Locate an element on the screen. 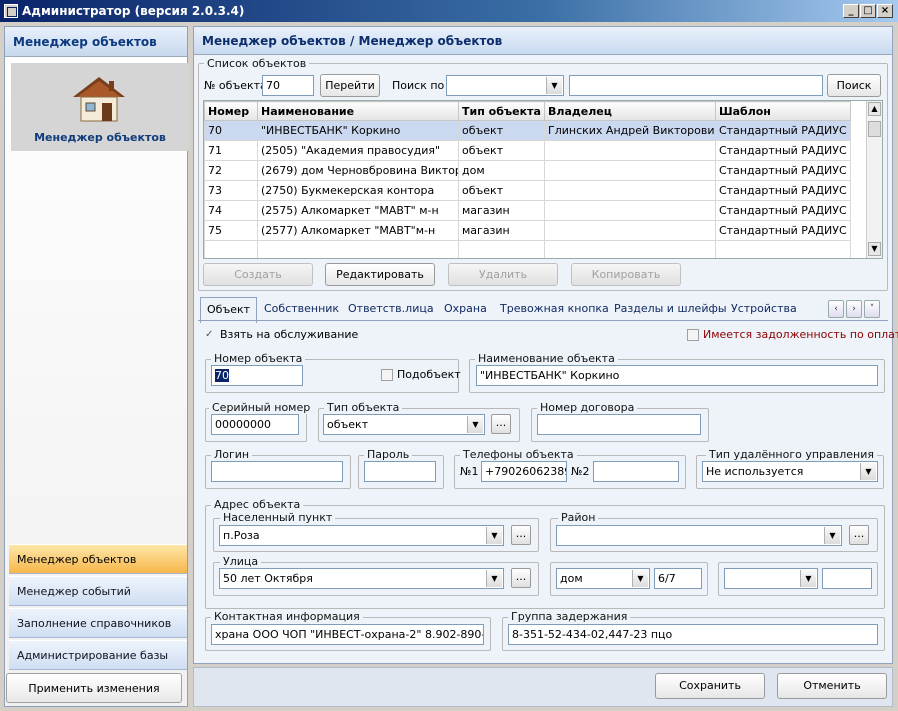 This screenshot has height=711, width=898. login-field is located at coordinates (277, 471).